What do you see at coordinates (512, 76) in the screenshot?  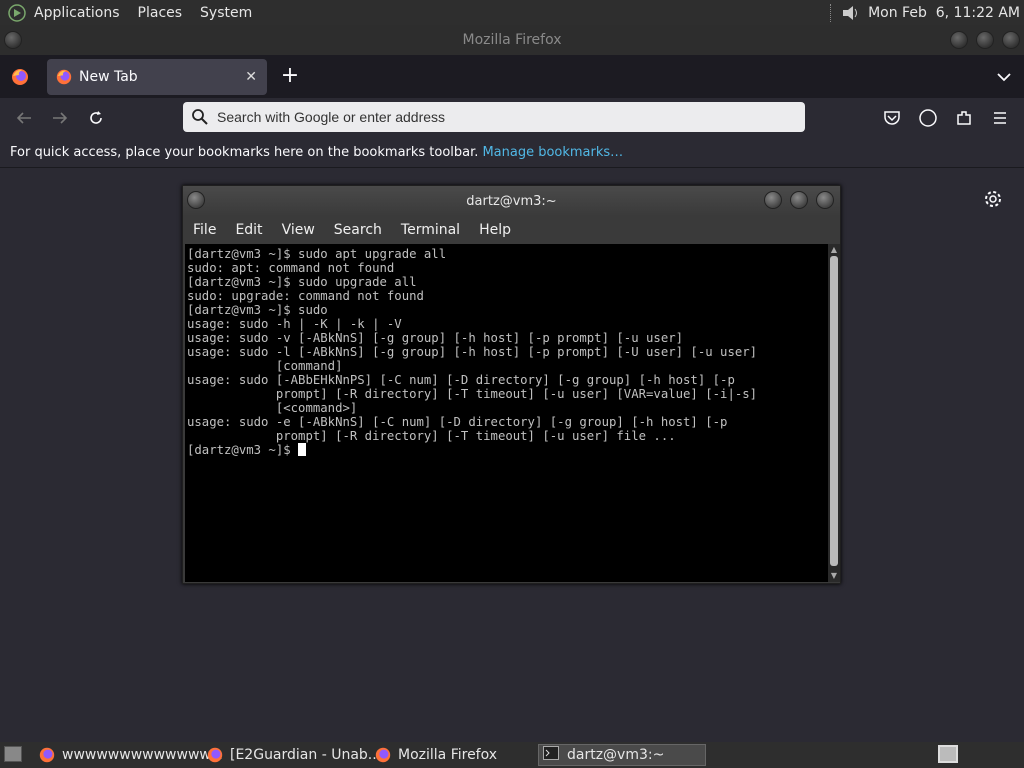 I see `tab-bar: New Tab ✕ +` at bounding box center [512, 76].